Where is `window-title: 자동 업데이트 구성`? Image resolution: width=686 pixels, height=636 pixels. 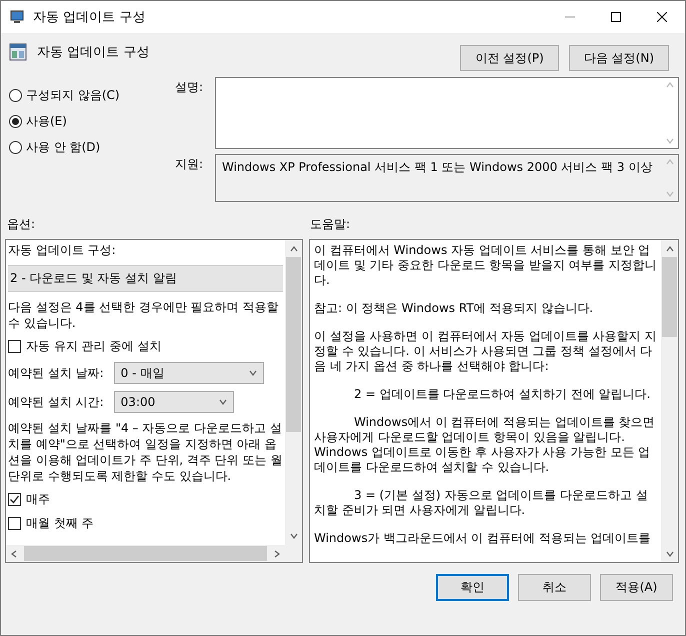
window-title: 자동 업데이트 구성 is located at coordinates (89, 17).